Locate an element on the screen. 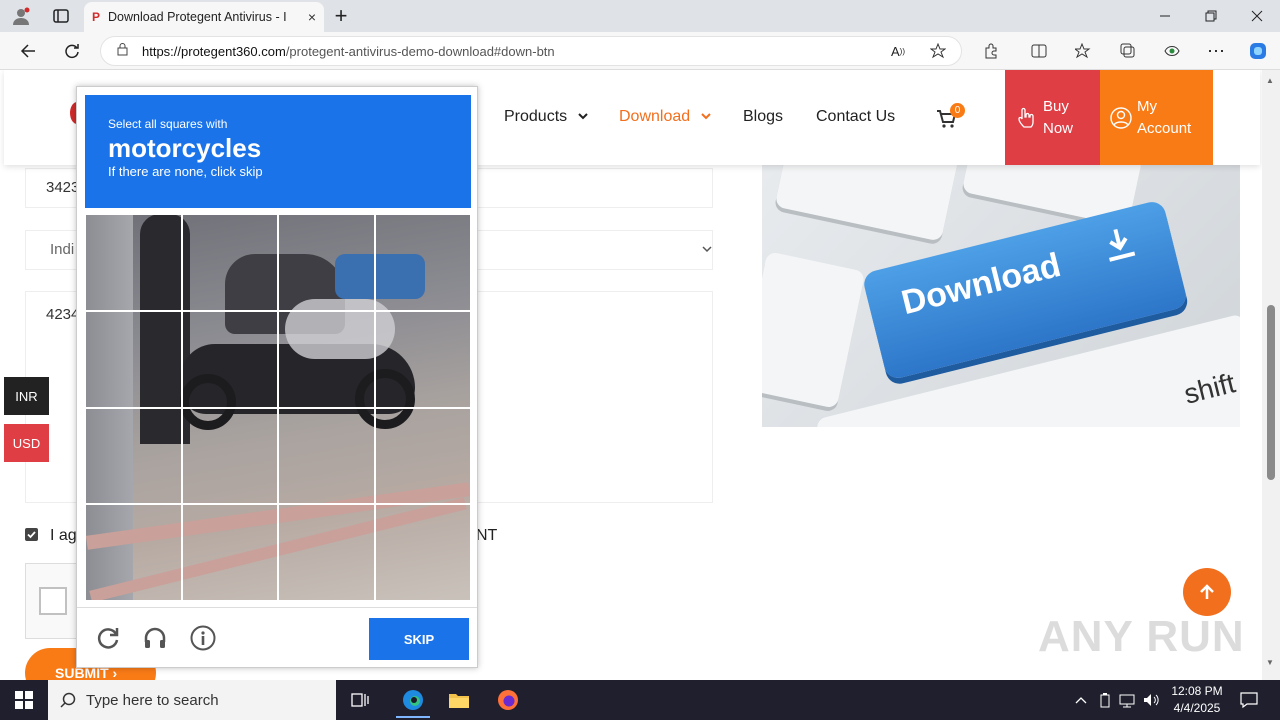 This screenshot has width=1280, height=720. refresh-icon is located at coordinates (72, 51).